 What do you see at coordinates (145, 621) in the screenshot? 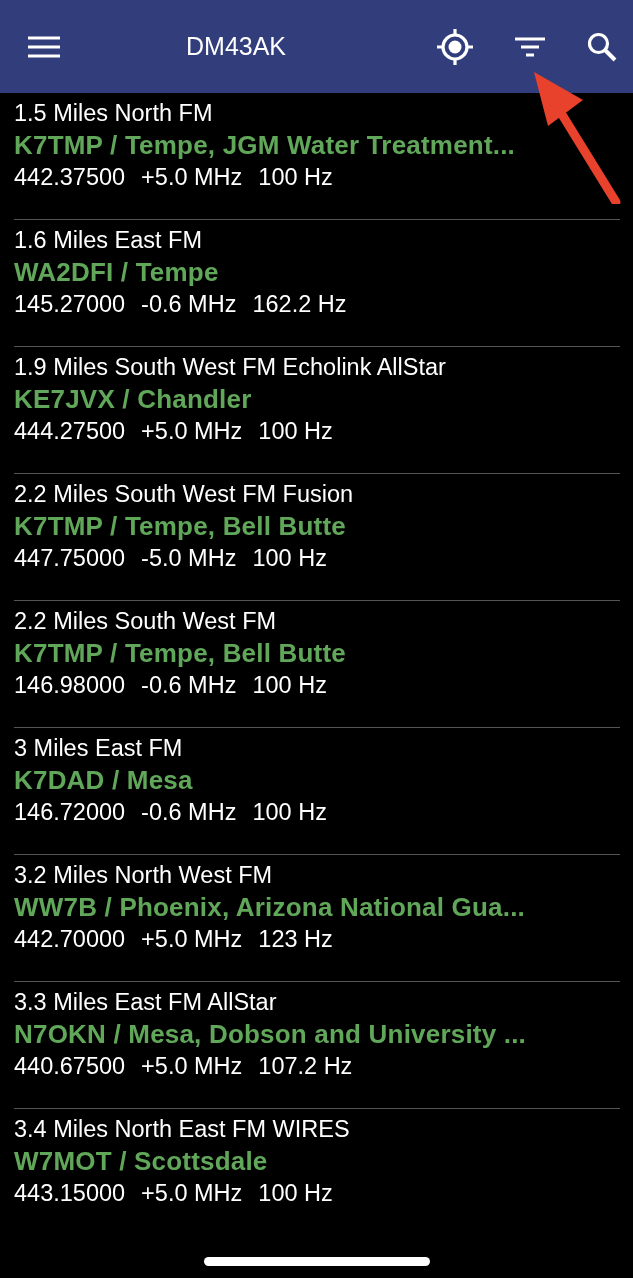
I see `distance-text: 2.2 Miles South West FM` at bounding box center [145, 621].